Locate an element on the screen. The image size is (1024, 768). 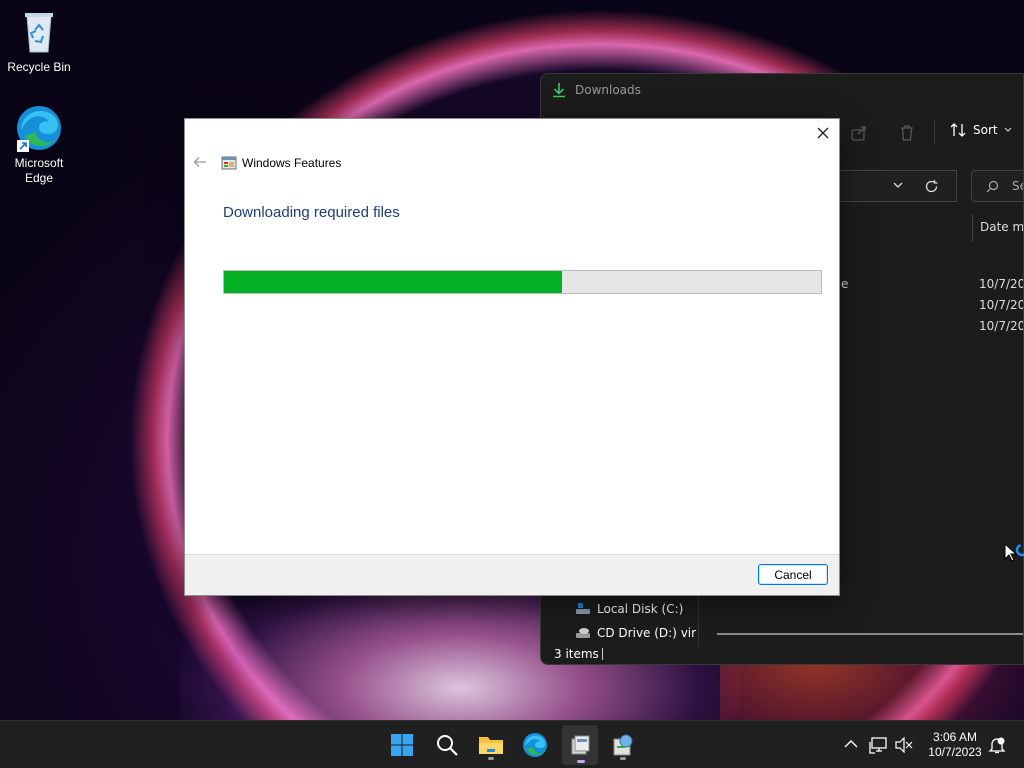
sort-label: Sort is located at coordinates (985, 130).